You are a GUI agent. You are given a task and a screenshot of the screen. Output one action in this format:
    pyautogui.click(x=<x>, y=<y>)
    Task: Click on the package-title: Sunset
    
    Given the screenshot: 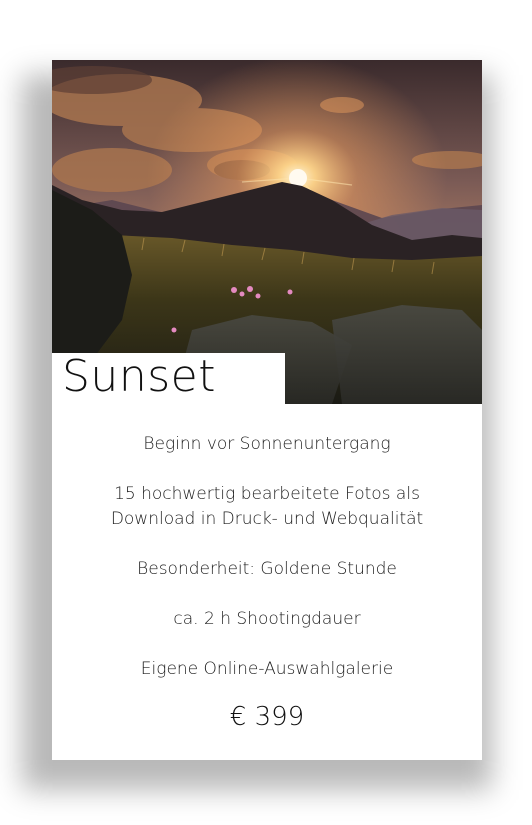 What is the action you would take?
    pyautogui.click(x=139, y=376)
    